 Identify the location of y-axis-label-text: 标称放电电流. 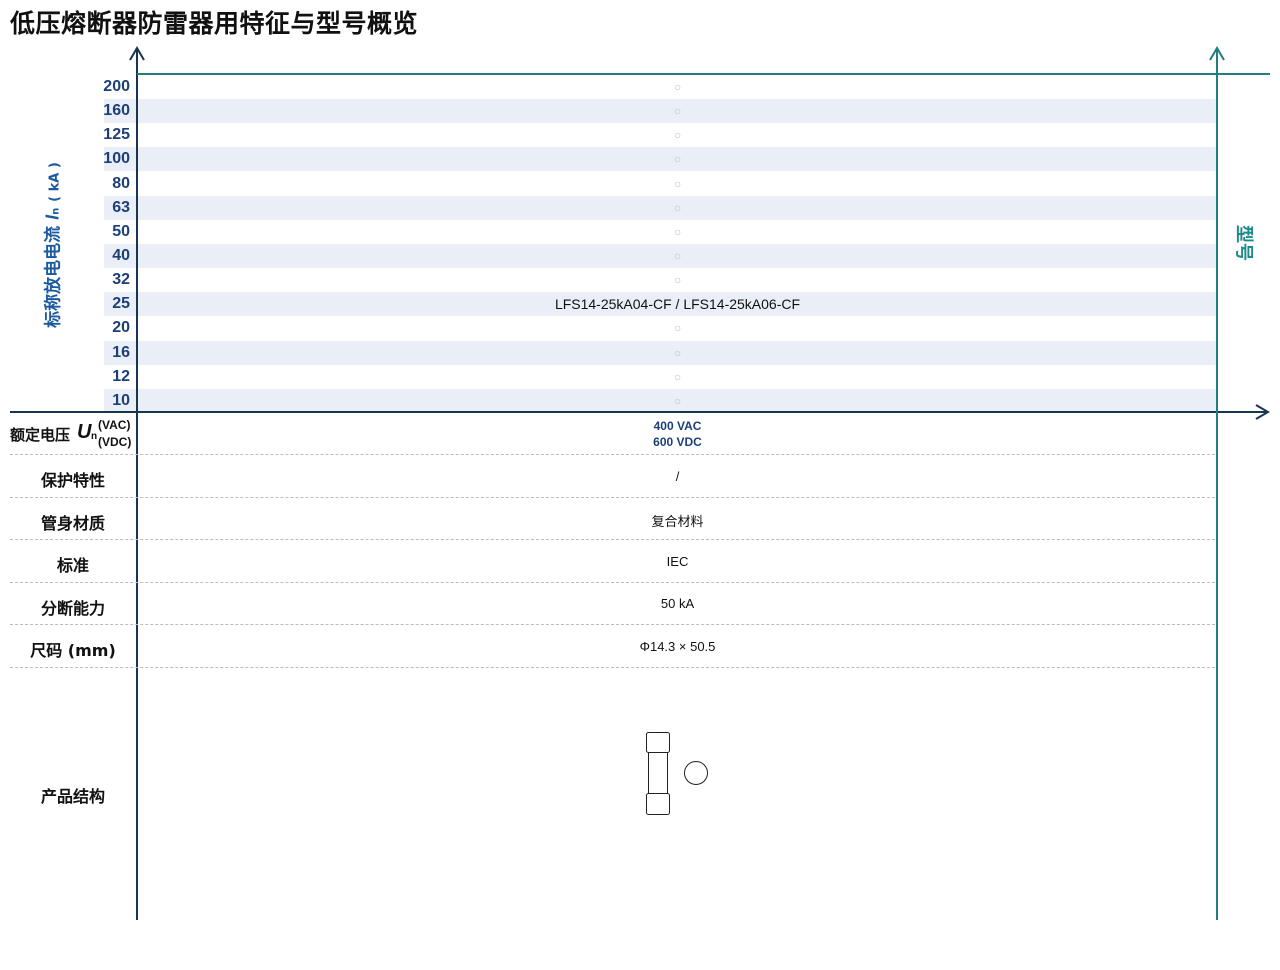
(53, 276).